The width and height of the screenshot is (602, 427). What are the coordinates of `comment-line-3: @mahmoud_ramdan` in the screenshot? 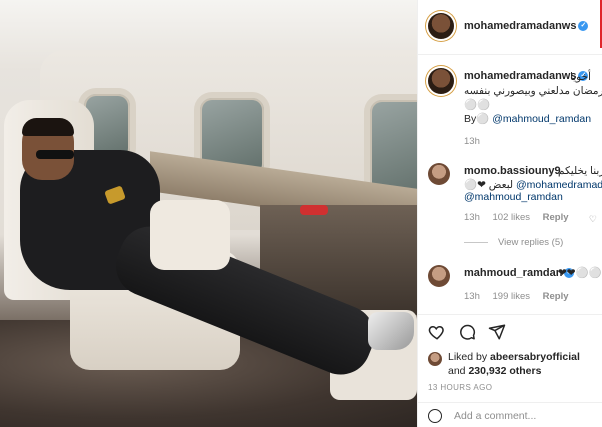 It's located at (513, 197).